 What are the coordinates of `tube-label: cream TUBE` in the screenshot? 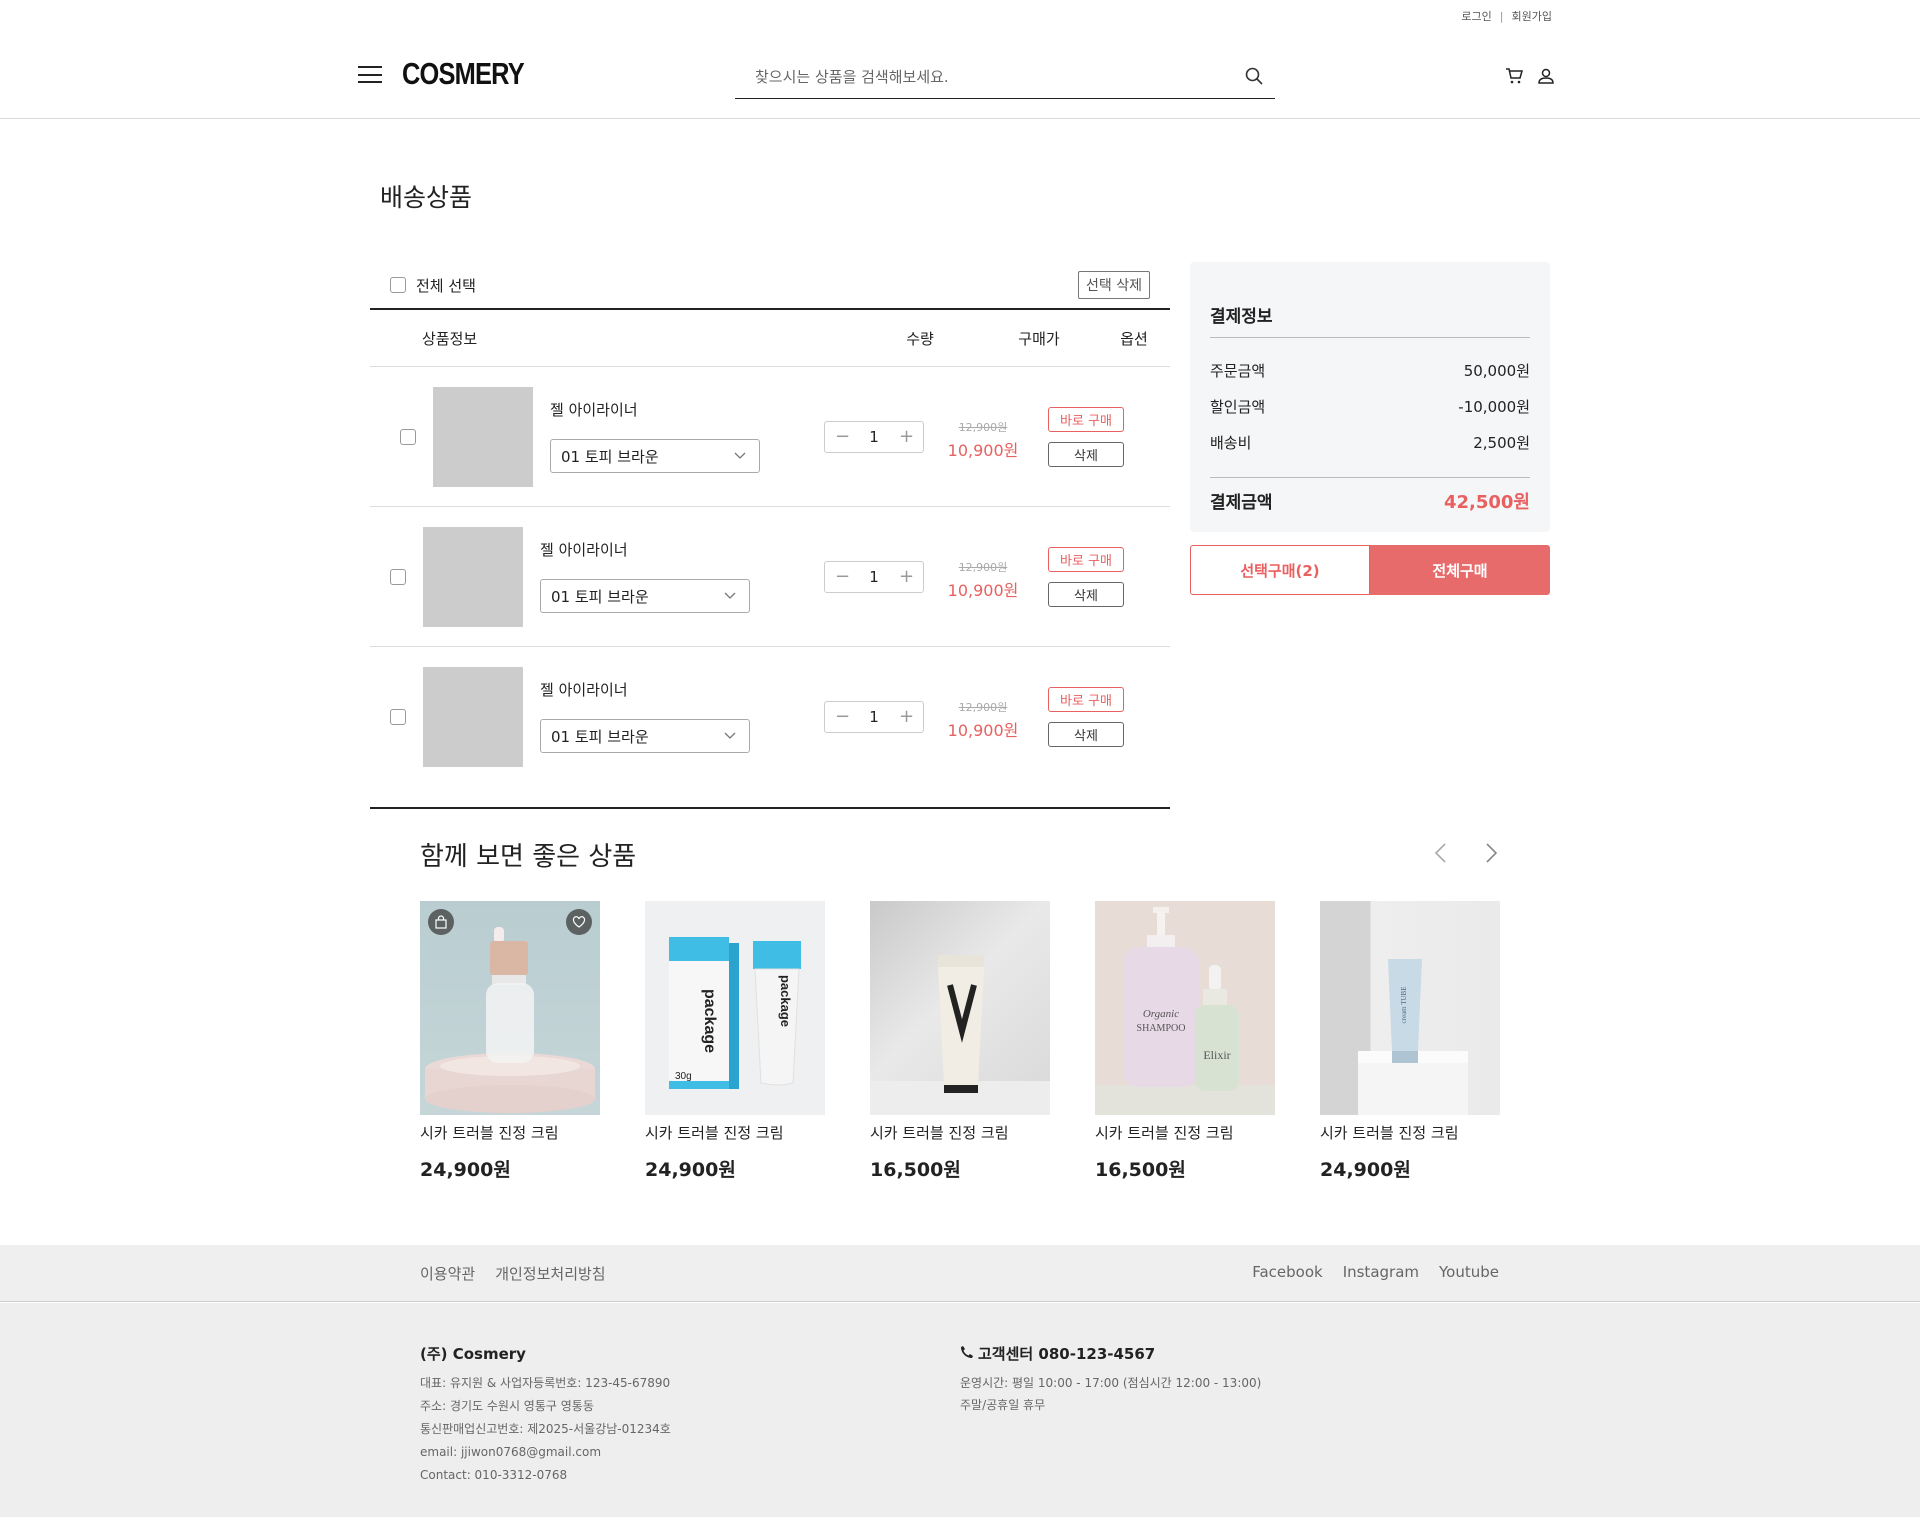 It's located at (1404, 1005).